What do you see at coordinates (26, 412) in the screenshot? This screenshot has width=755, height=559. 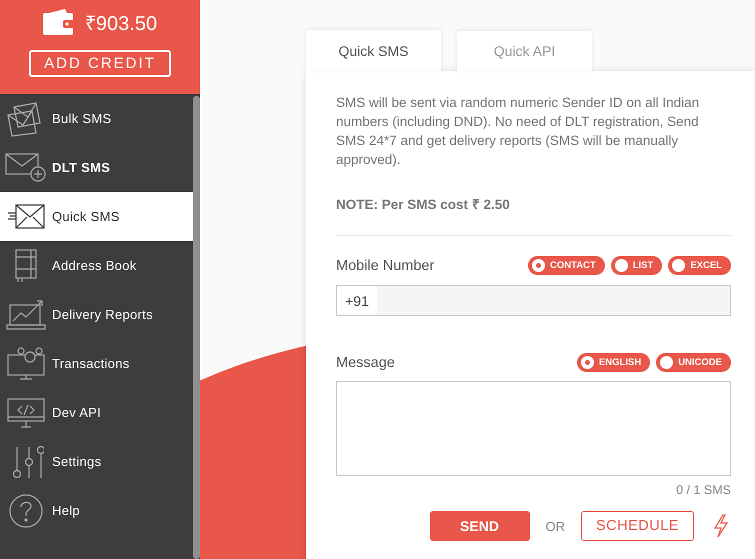 I see `monitor-code-icon` at bounding box center [26, 412].